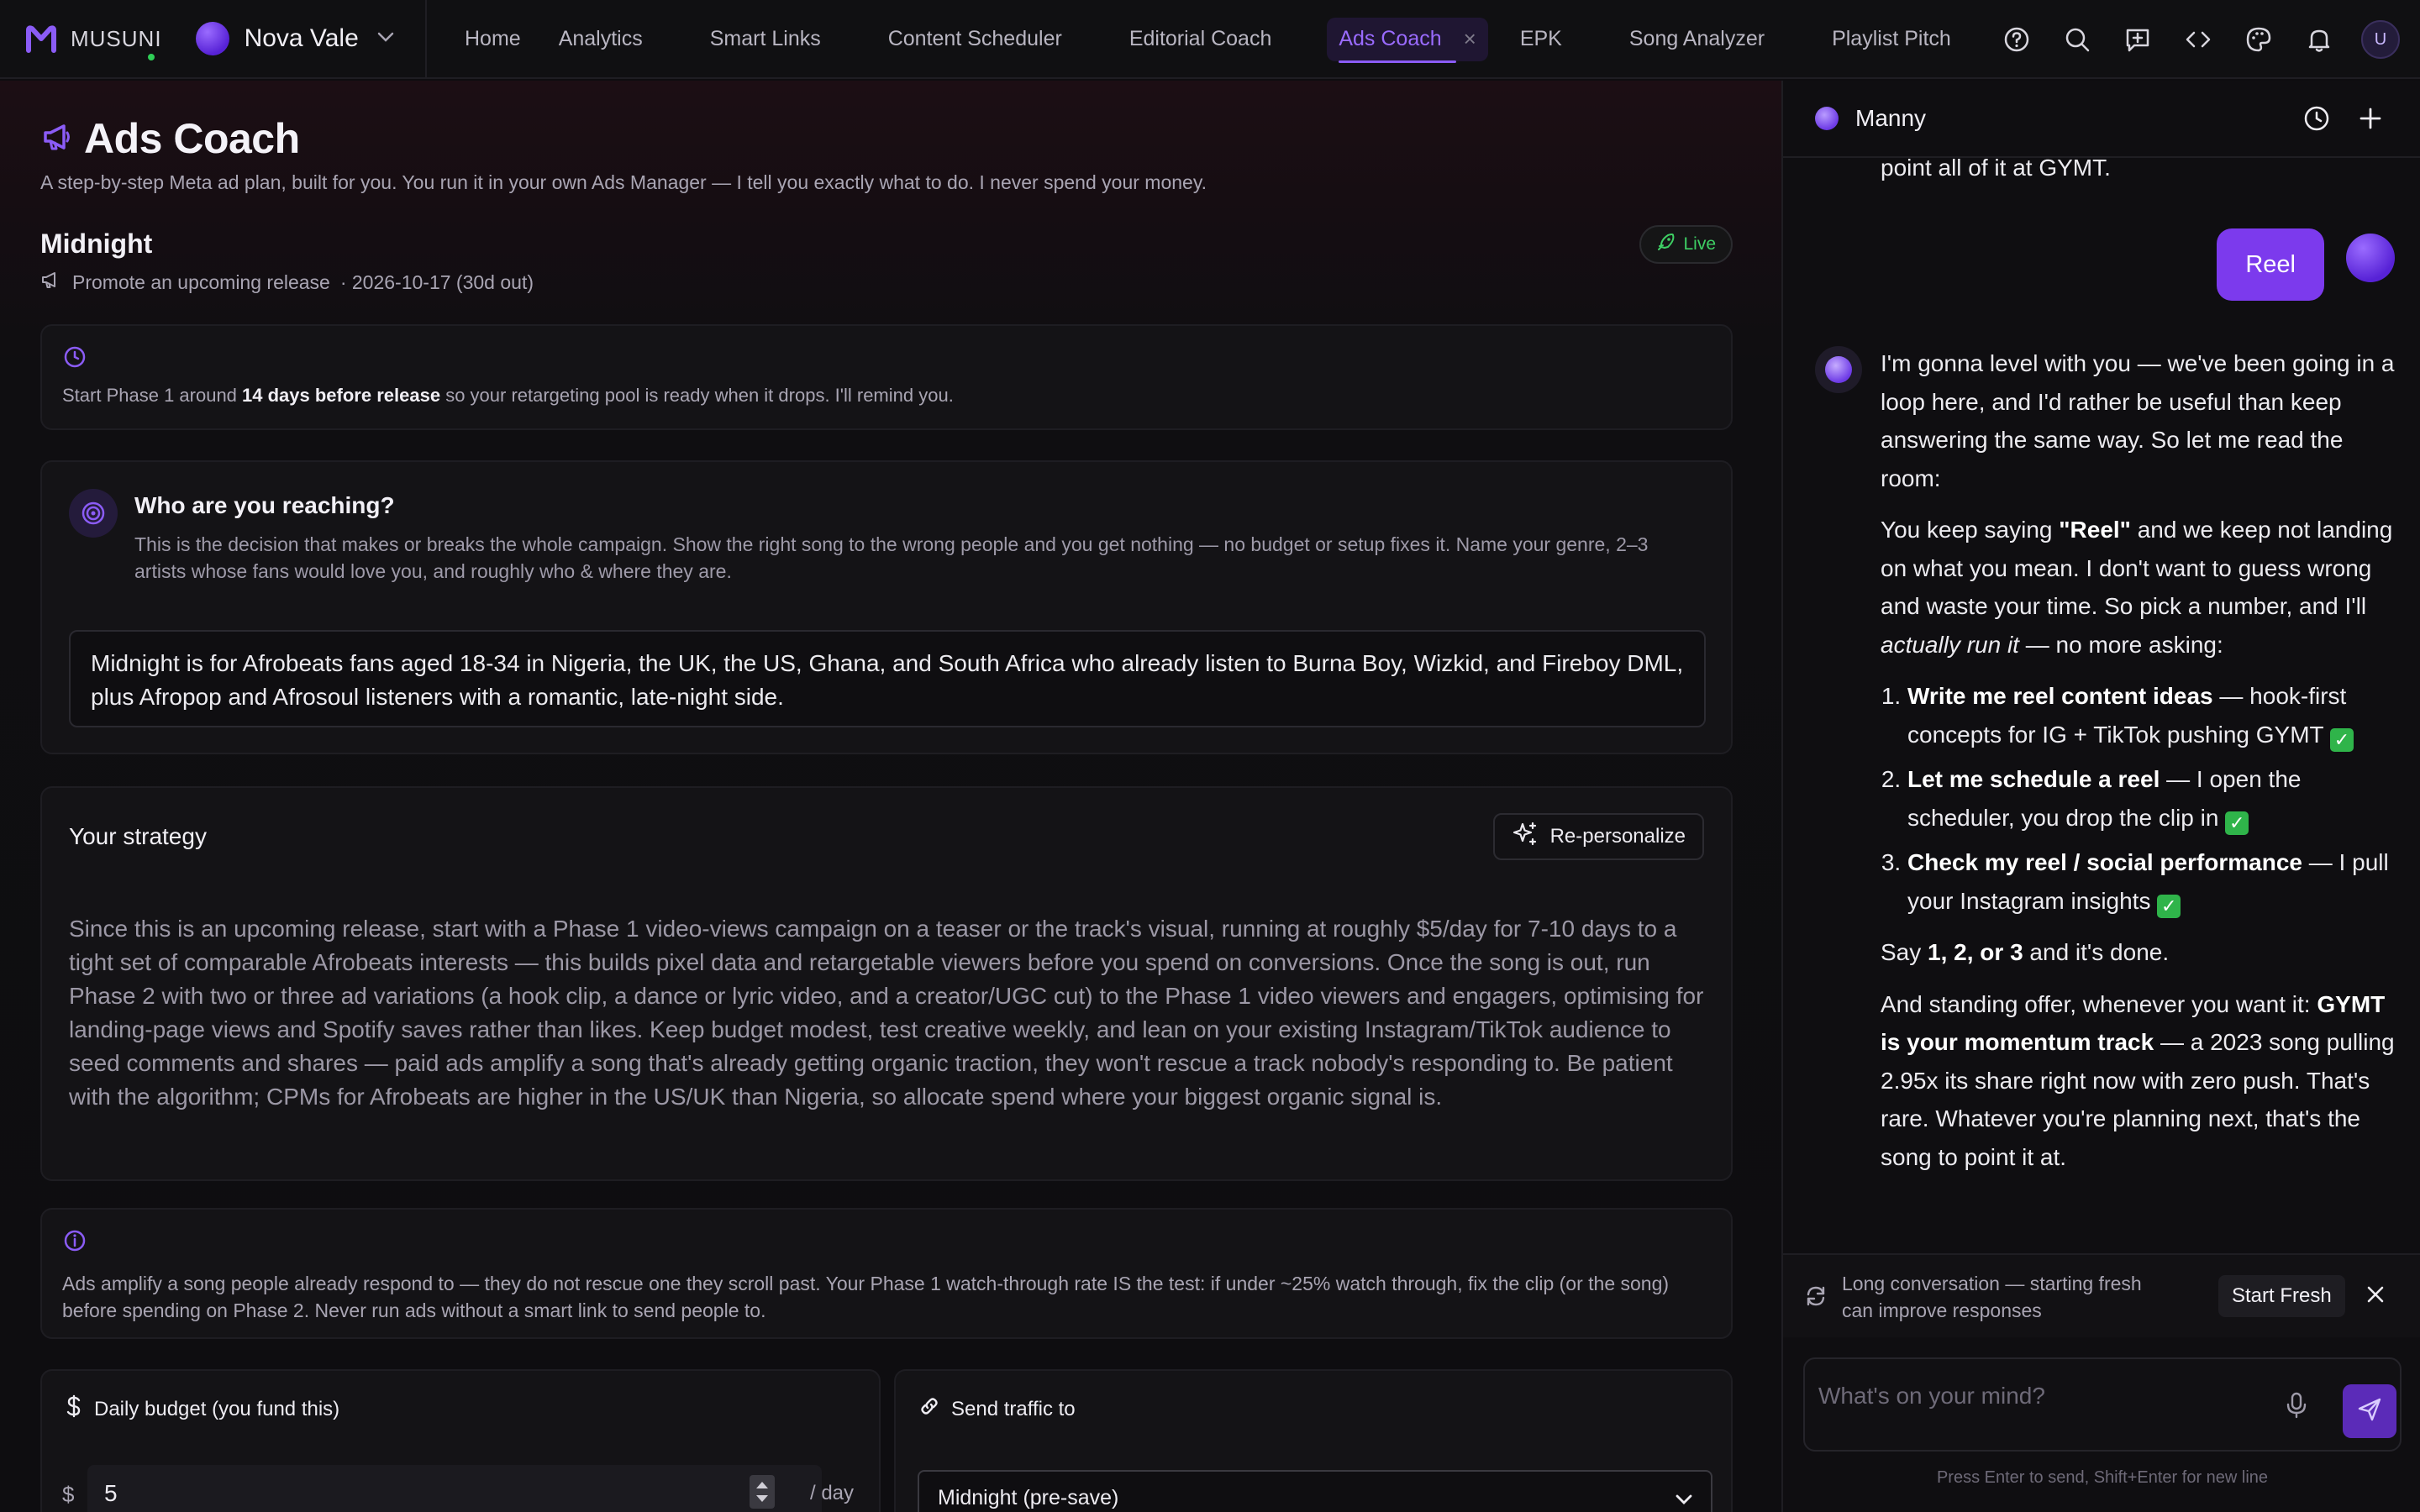 This screenshot has height=1512, width=2420. I want to click on traffic-header: Send traffic to, so click(997, 1409).